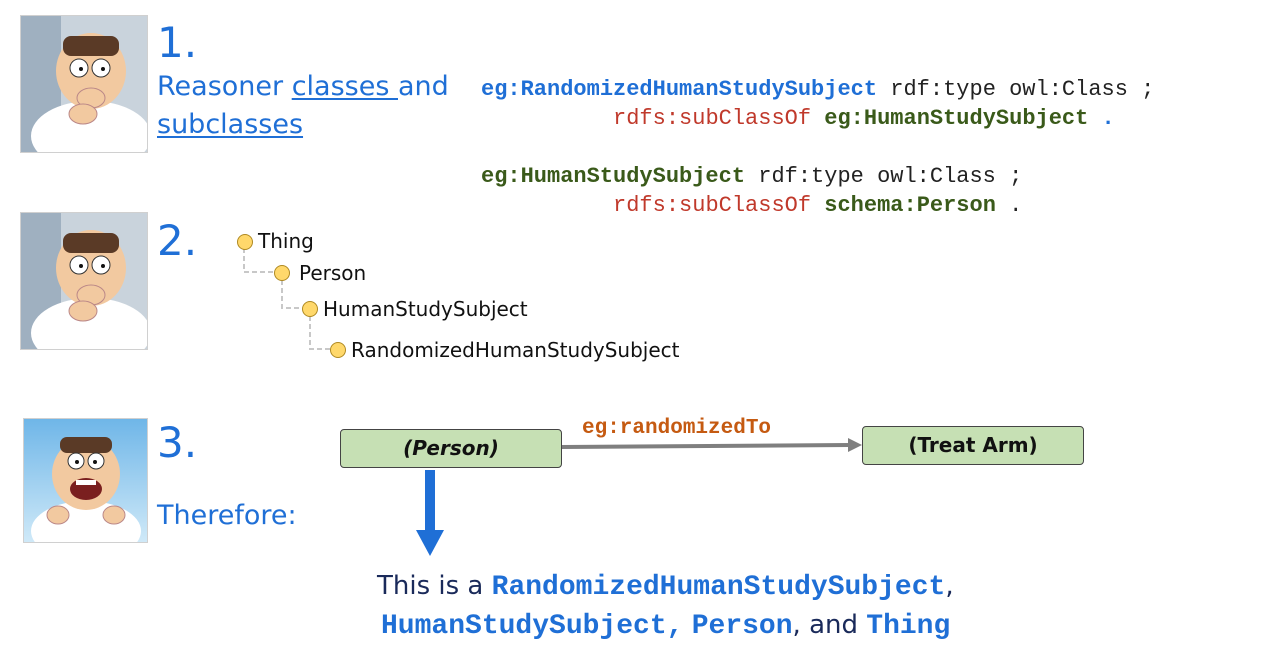 This screenshot has width=1261, height=651. I want to click on node-person: (Person), so click(451, 448).